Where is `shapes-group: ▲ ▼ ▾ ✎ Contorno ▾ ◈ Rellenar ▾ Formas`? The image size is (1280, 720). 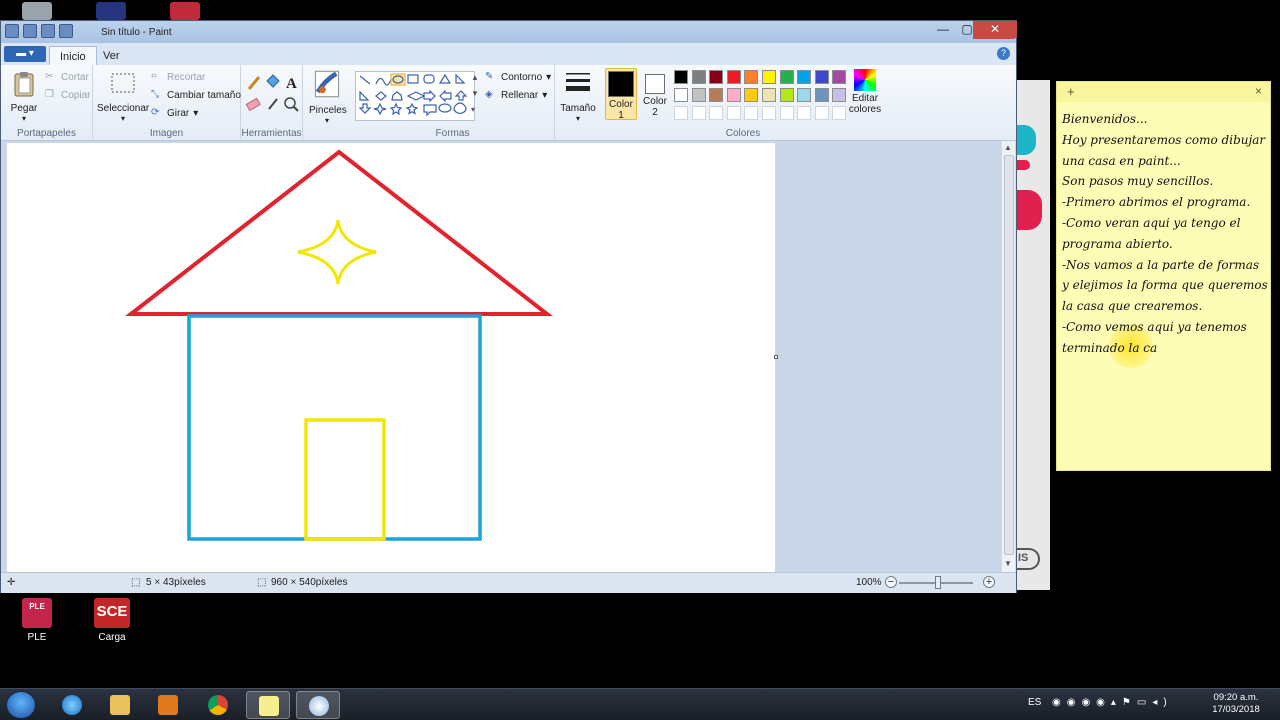
shapes-group: ▲ ▼ ▾ ✎ Contorno ▾ ◈ Rellenar ▾ Formas is located at coordinates (453, 103).